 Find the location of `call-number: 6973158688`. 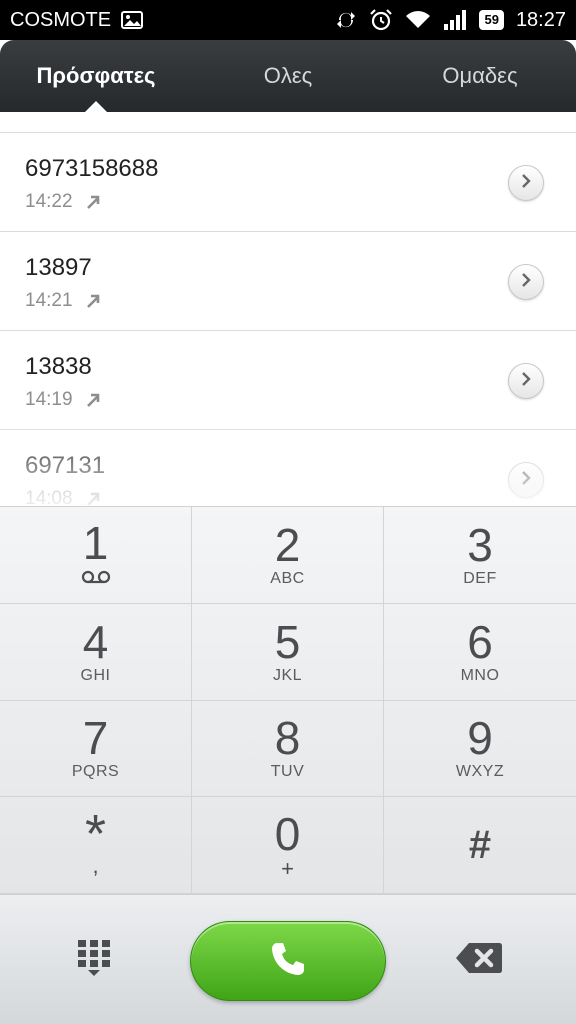

call-number: 6973158688 is located at coordinates (92, 168).